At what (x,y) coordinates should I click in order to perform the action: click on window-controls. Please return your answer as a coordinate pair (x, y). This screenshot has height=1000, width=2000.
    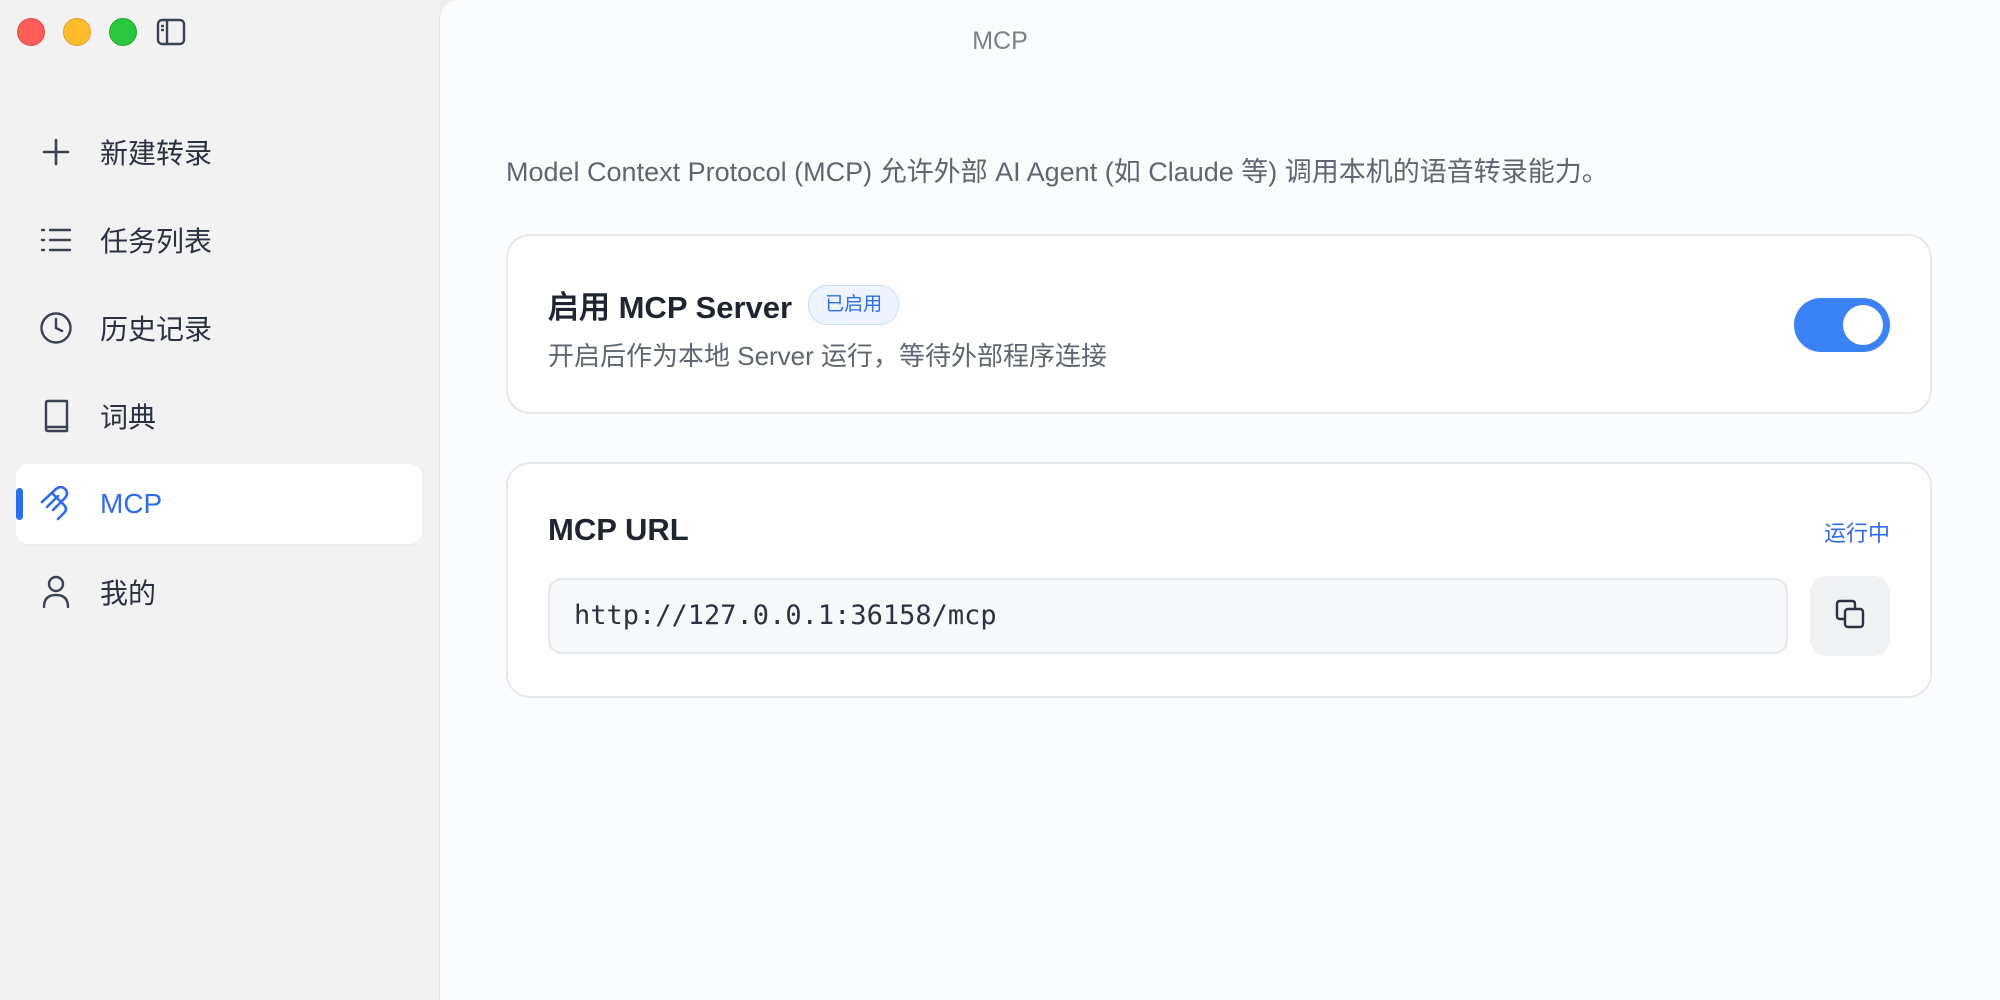
    Looking at the image, I should click on (77, 32).